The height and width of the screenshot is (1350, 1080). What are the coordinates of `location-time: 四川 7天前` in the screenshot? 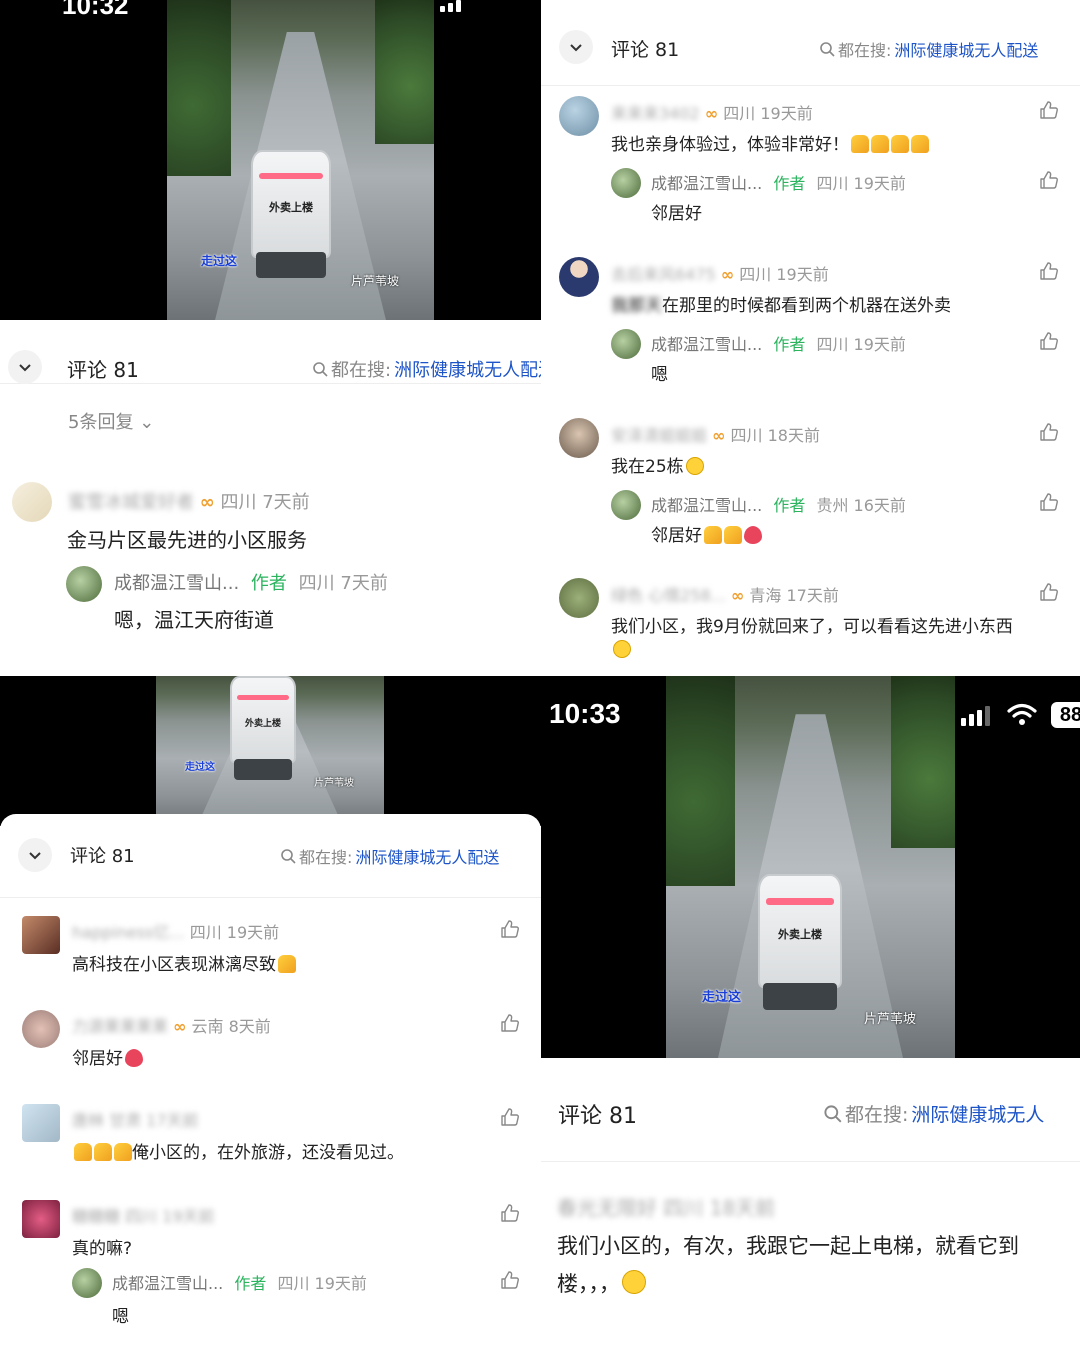 It's located at (343, 583).